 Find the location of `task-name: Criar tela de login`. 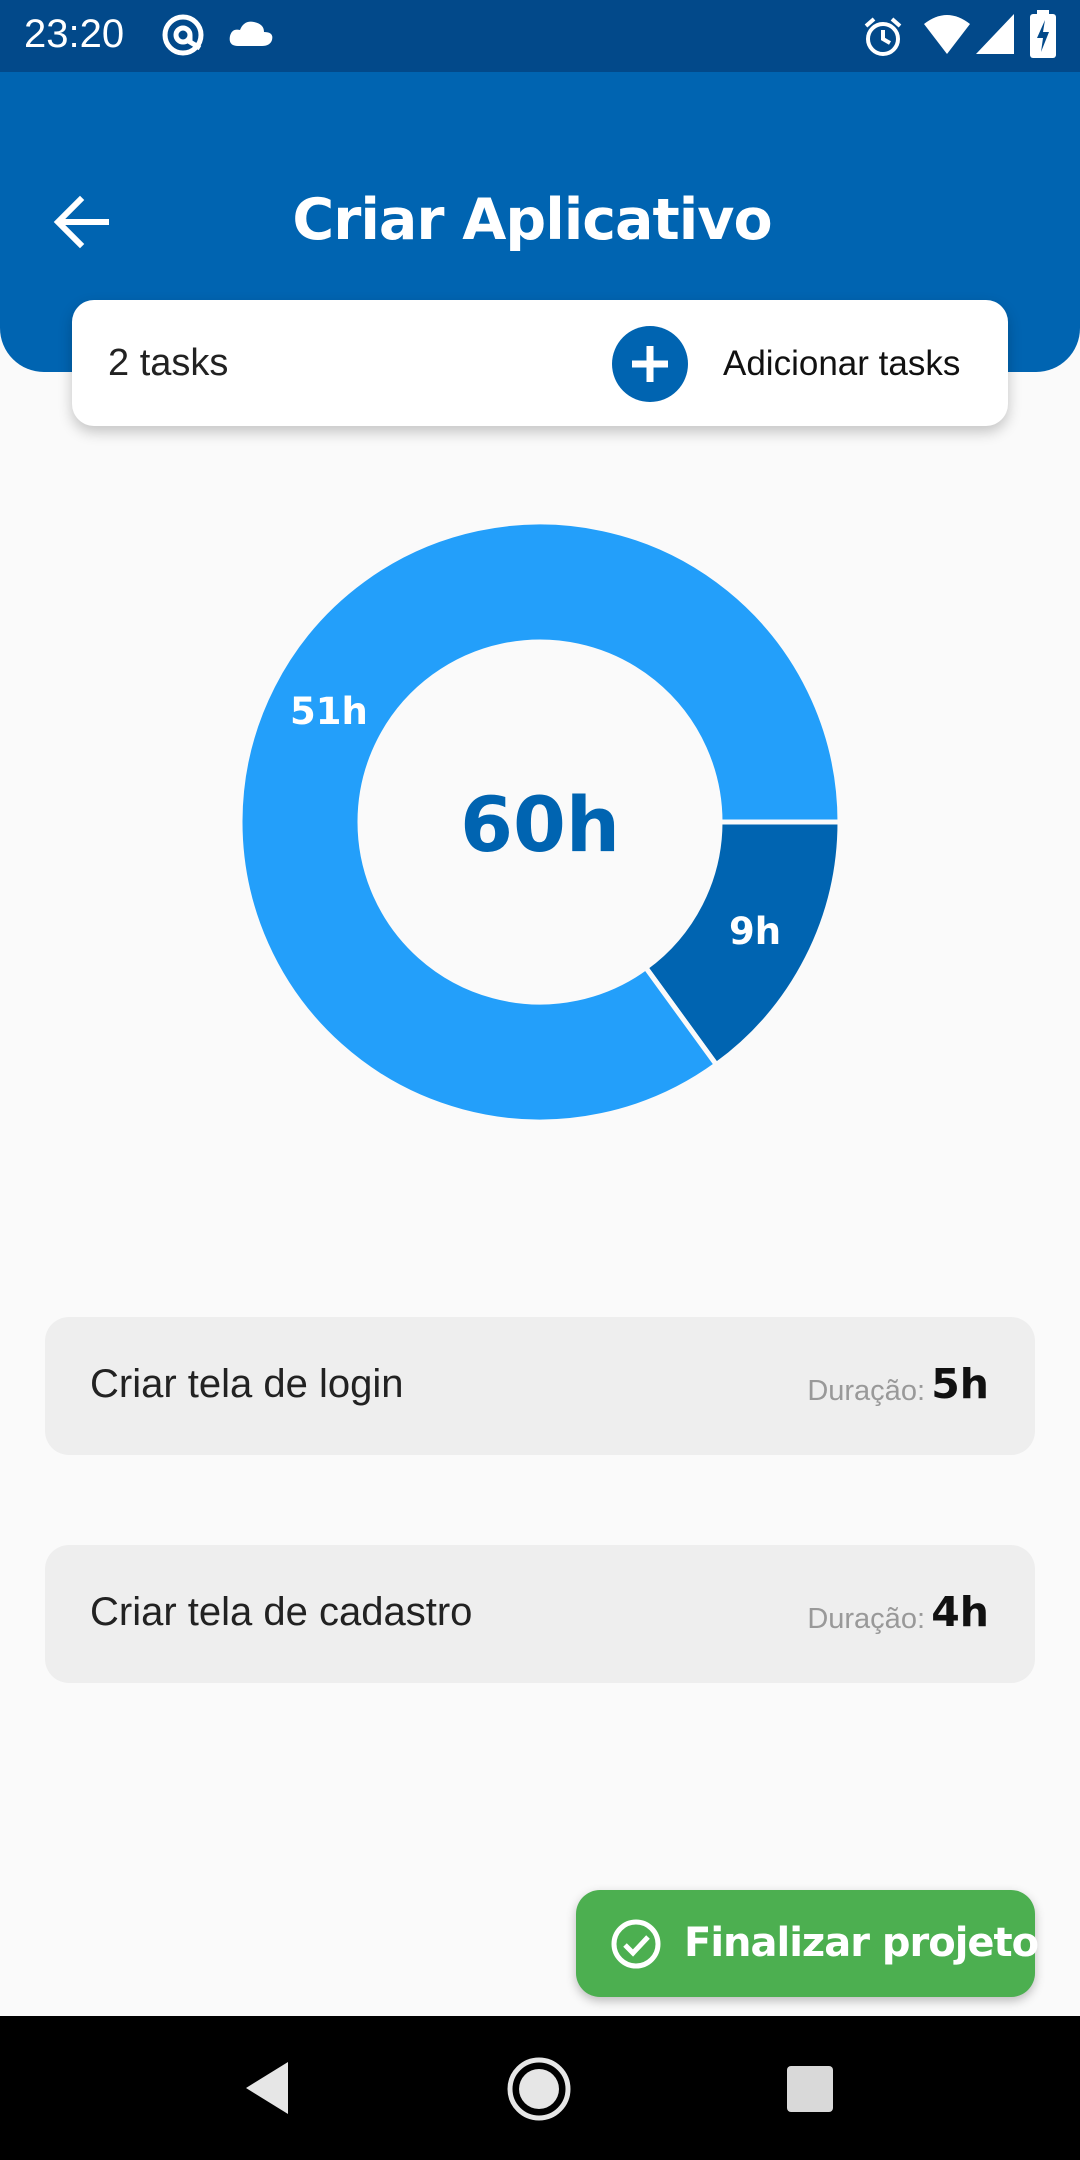

task-name: Criar tela de login is located at coordinates (247, 1384).